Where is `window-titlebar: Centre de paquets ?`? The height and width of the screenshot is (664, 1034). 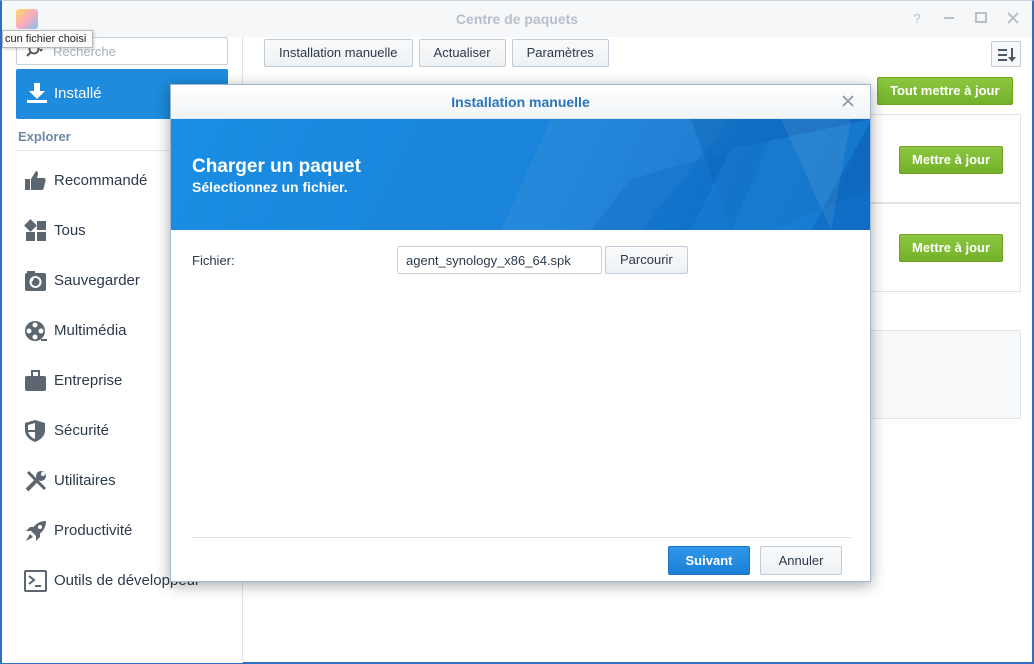
window-titlebar: Centre de paquets ? is located at coordinates (517, 19).